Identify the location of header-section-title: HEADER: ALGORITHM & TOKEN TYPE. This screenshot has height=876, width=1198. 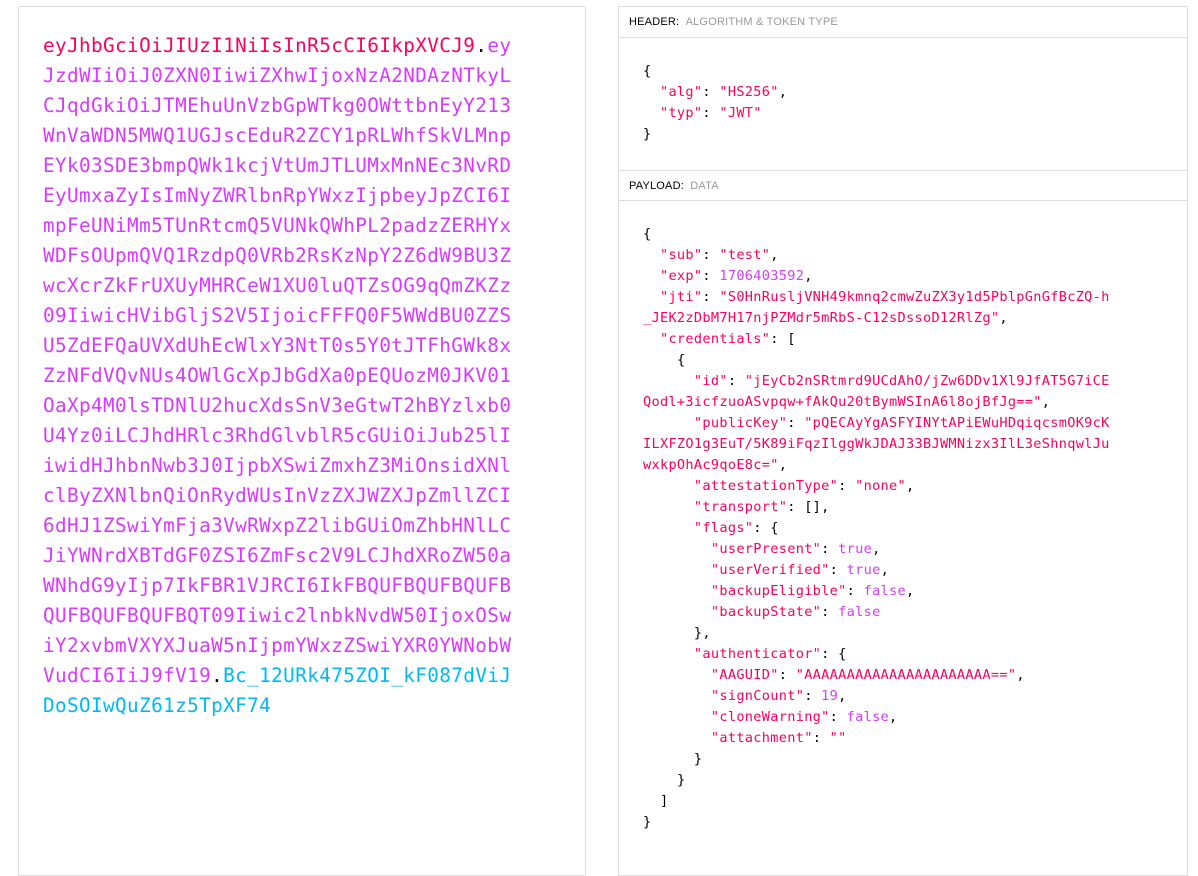
(903, 22).